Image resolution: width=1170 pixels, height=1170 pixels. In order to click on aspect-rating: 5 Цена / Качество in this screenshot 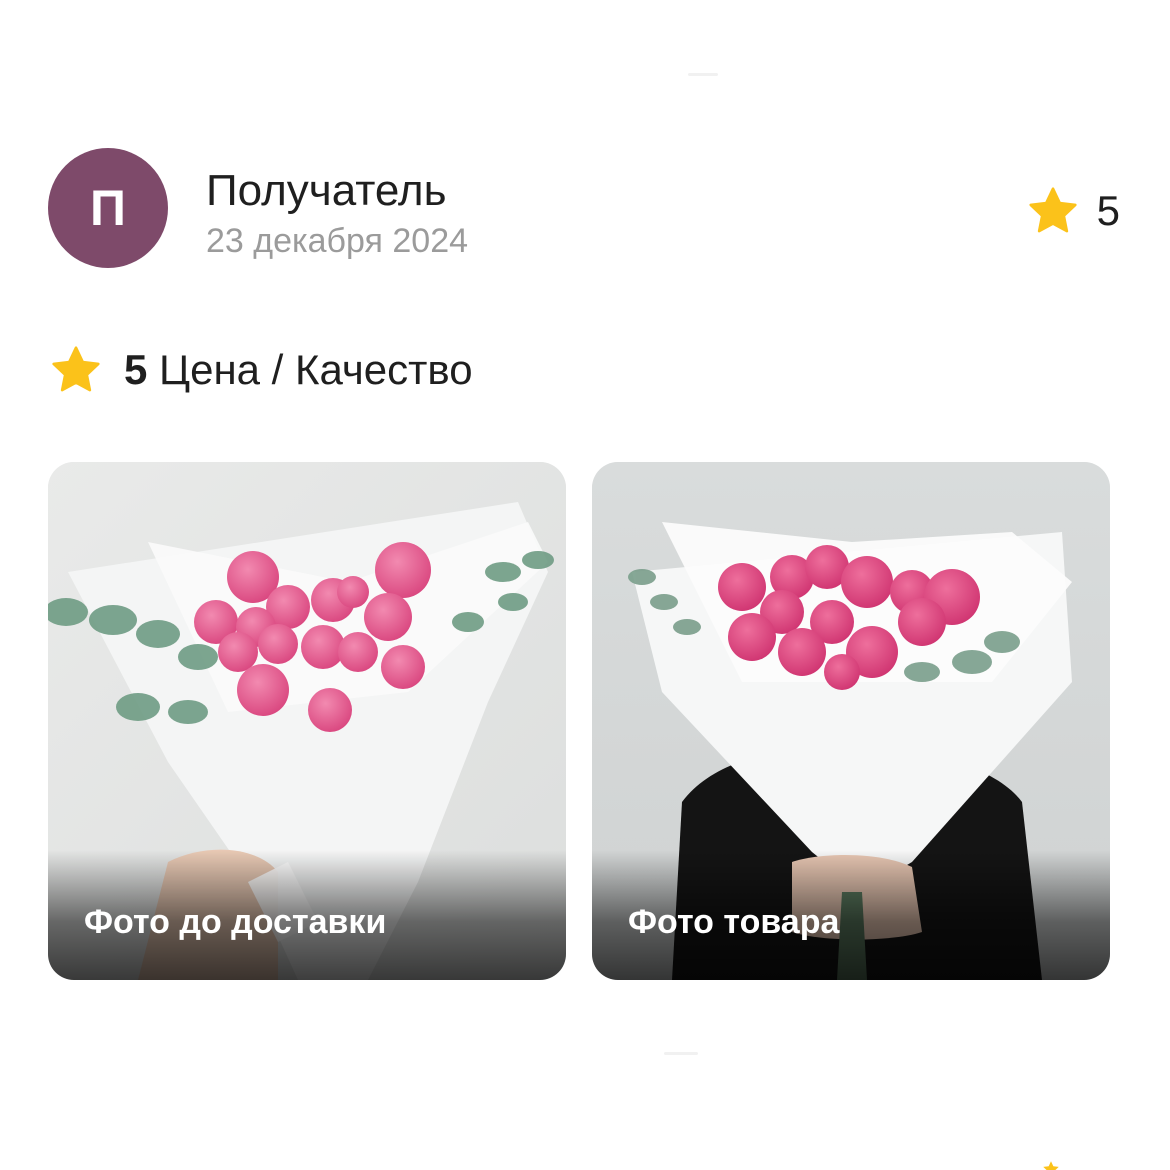, I will do `click(261, 370)`.